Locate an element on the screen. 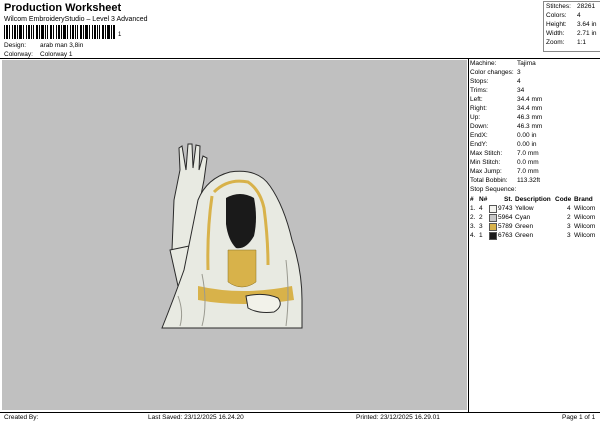 Image resolution: width=600 pixels, height=424 pixels. footer-printed: Printed: 23/12/2025 16.29.01 is located at coordinates (398, 417).